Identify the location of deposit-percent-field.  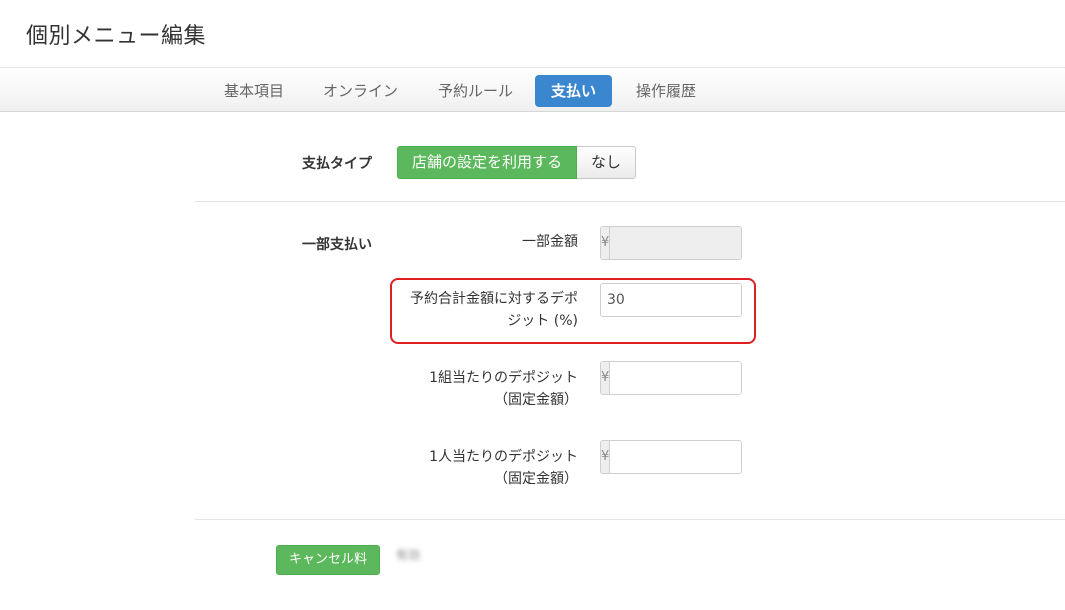
(671, 300).